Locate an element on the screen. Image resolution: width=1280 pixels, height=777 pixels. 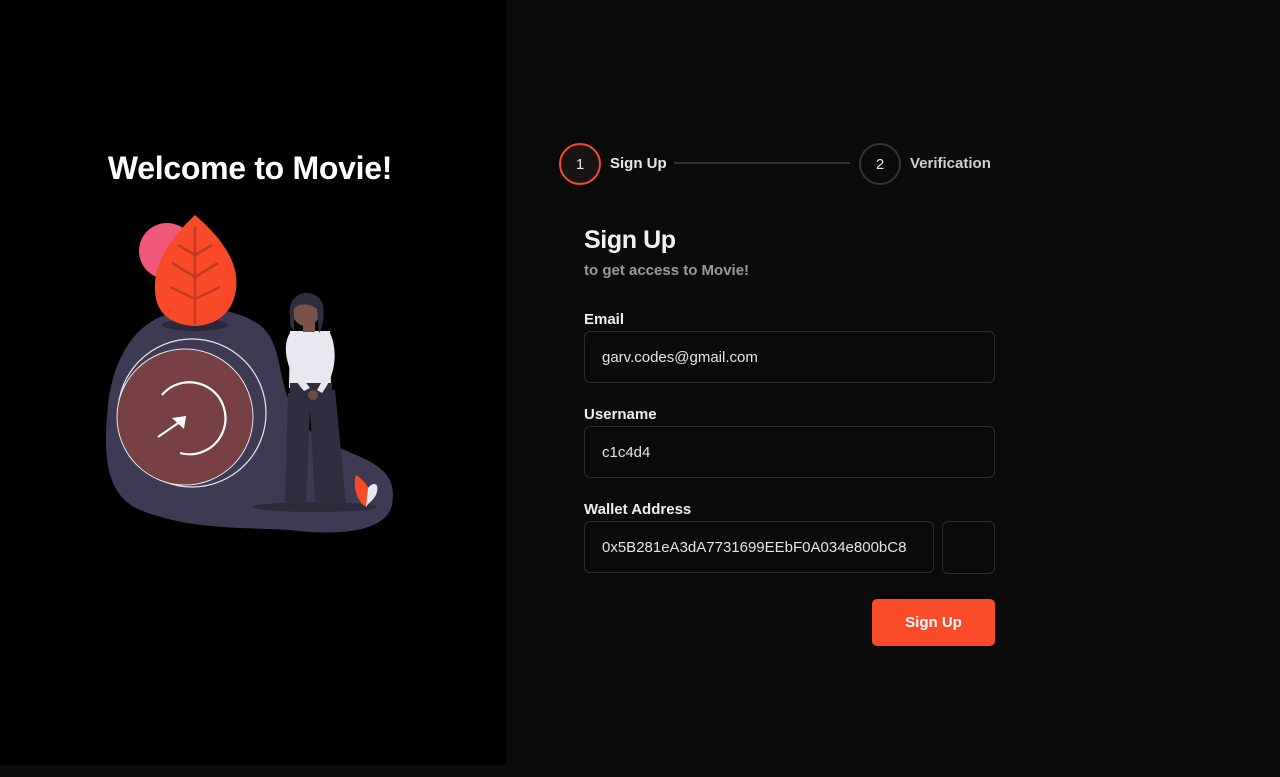
form-subtitle: to get access to Movie! is located at coordinates (667, 270).